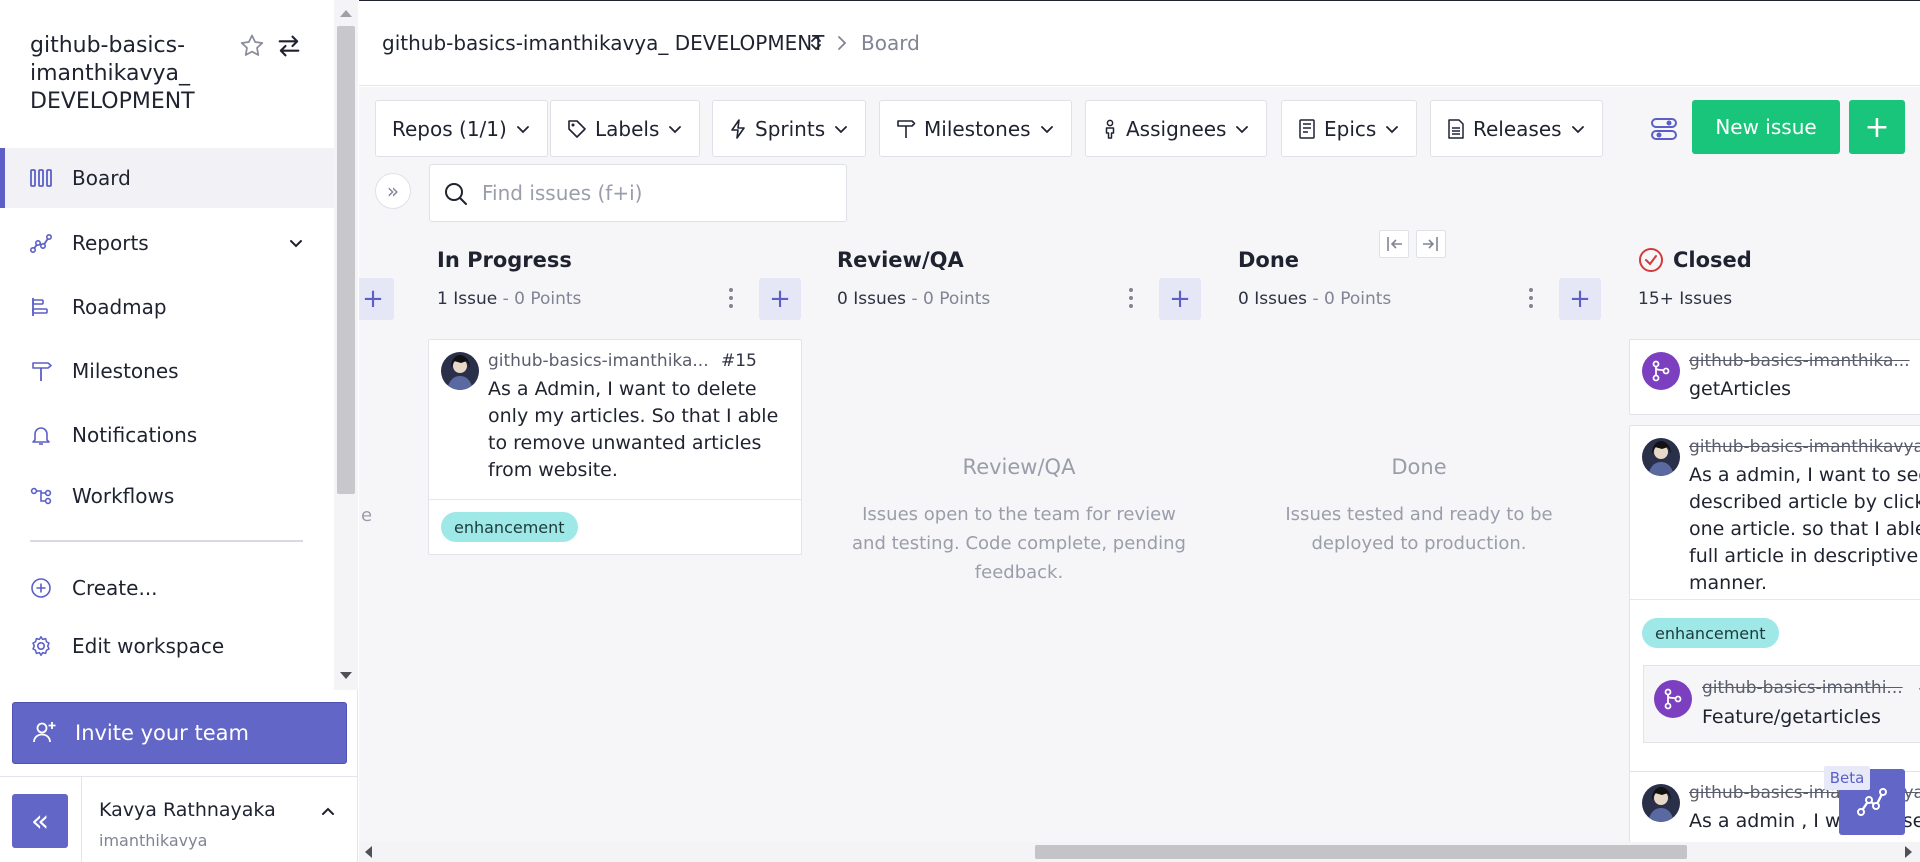 The image size is (1920, 862). I want to click on gear-icon, so click(41, 646).